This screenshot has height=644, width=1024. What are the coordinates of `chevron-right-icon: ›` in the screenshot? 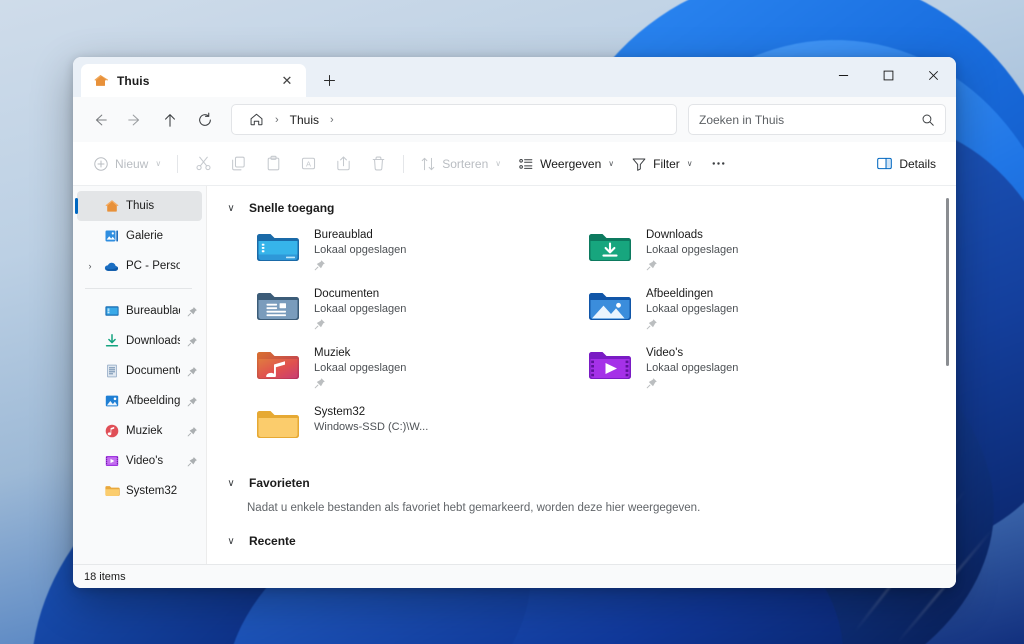 It's located at (90, 266).